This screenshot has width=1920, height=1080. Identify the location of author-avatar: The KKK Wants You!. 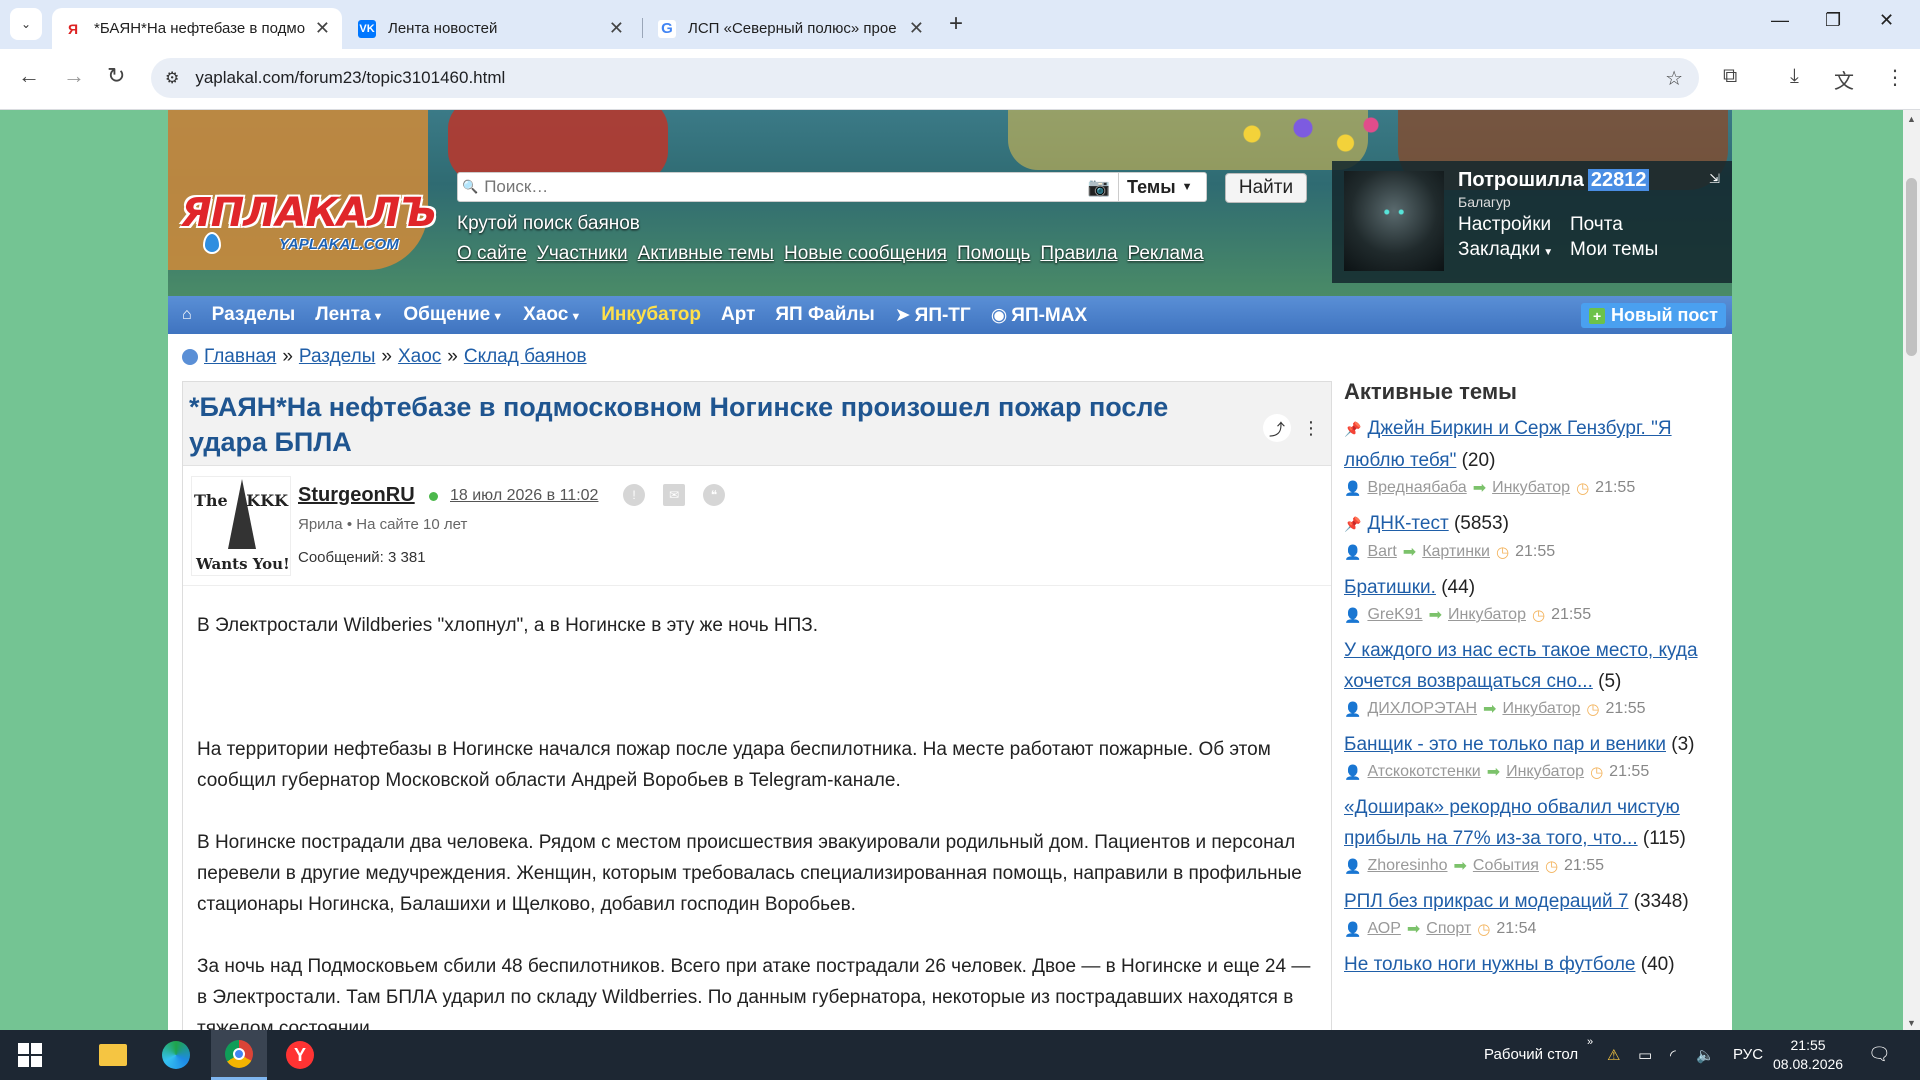
(241, 526).